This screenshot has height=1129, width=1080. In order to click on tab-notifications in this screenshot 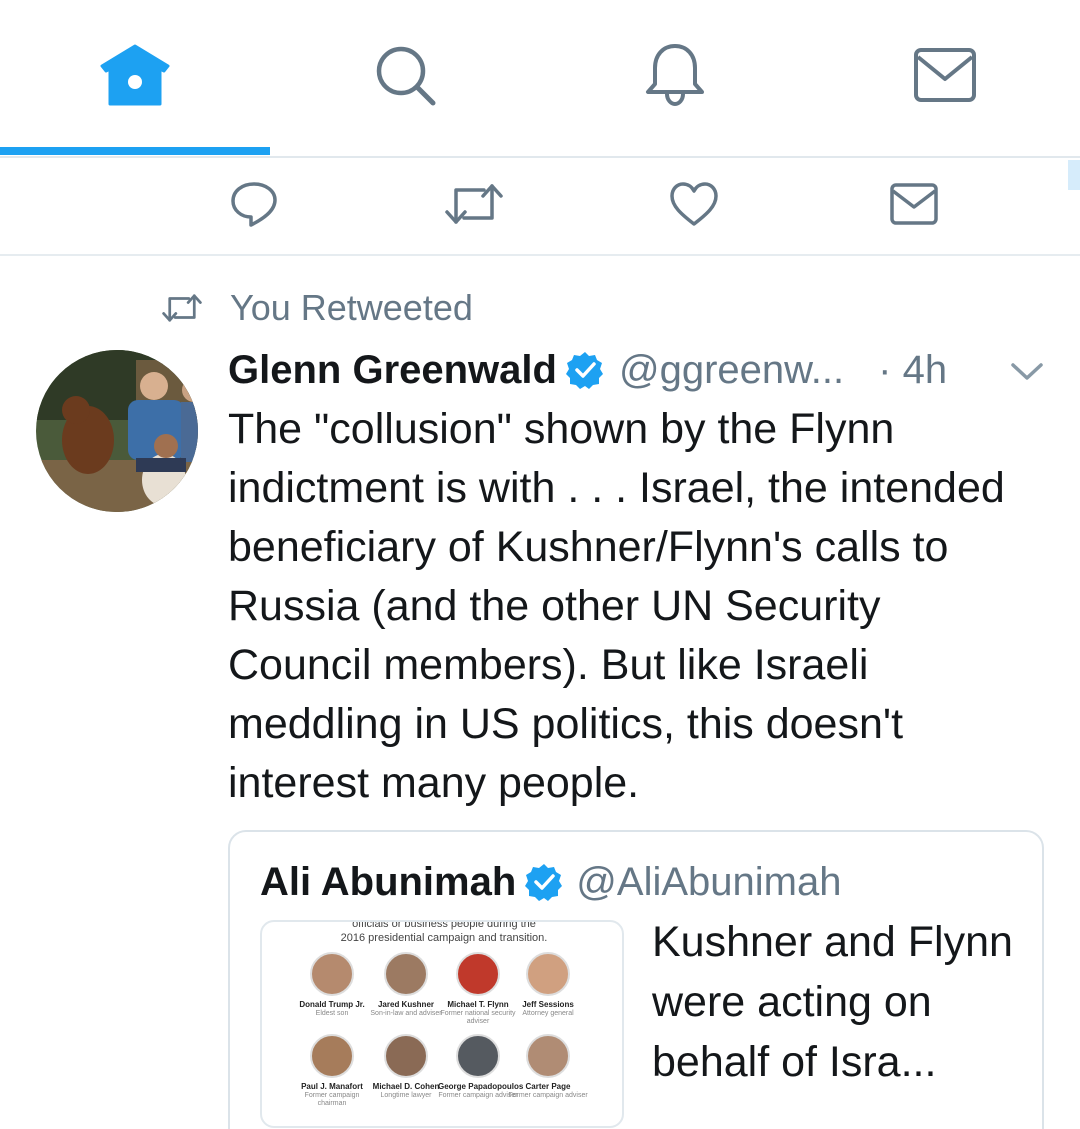, I will do `click(675, 75)`.